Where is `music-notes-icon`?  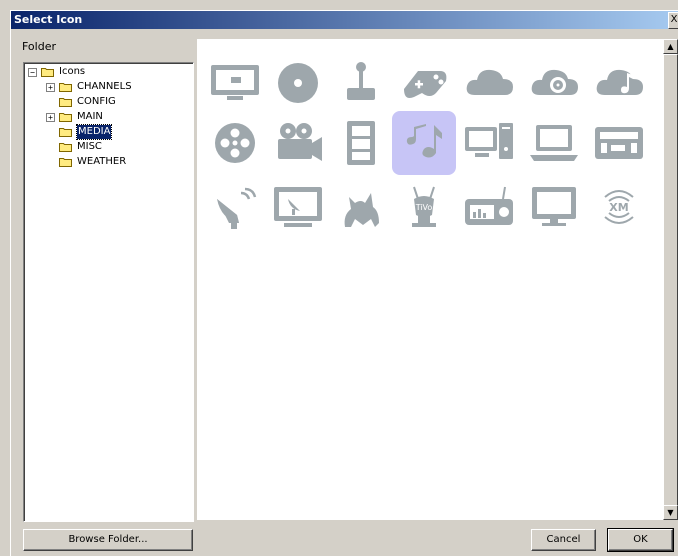
music-notes-icon is located at coordinates (424, 143).